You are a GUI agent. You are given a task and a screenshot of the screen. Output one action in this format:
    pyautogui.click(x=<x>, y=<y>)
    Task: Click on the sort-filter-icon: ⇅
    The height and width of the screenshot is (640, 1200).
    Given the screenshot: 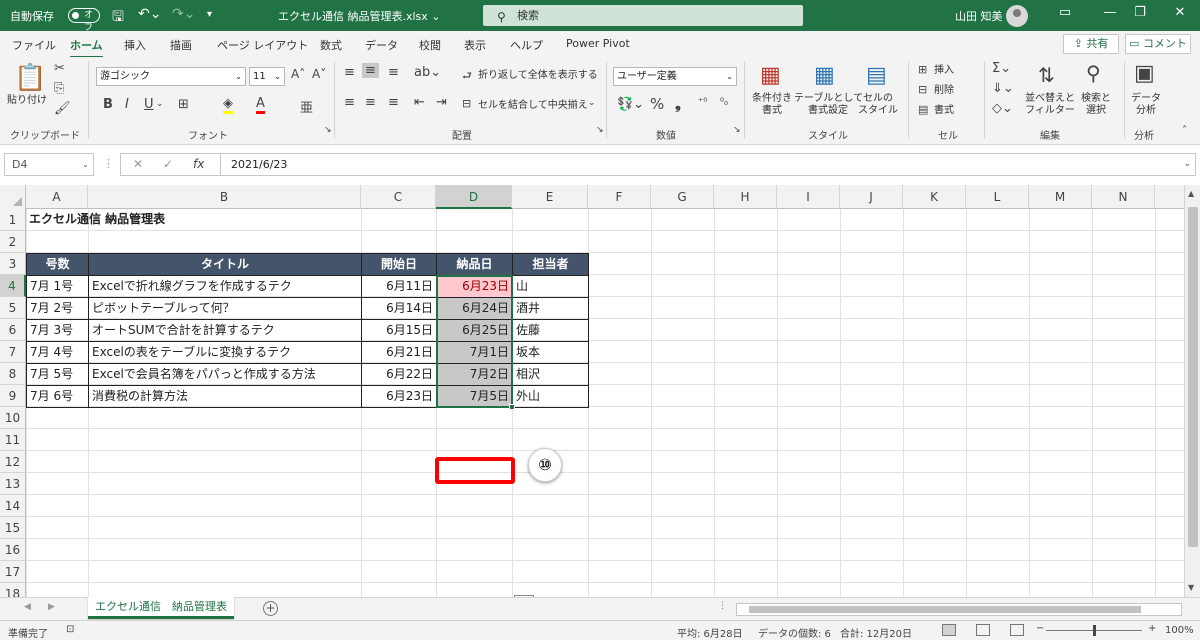 What is the action you would take?
    pyautogui.click(x=1046, y=75)
    